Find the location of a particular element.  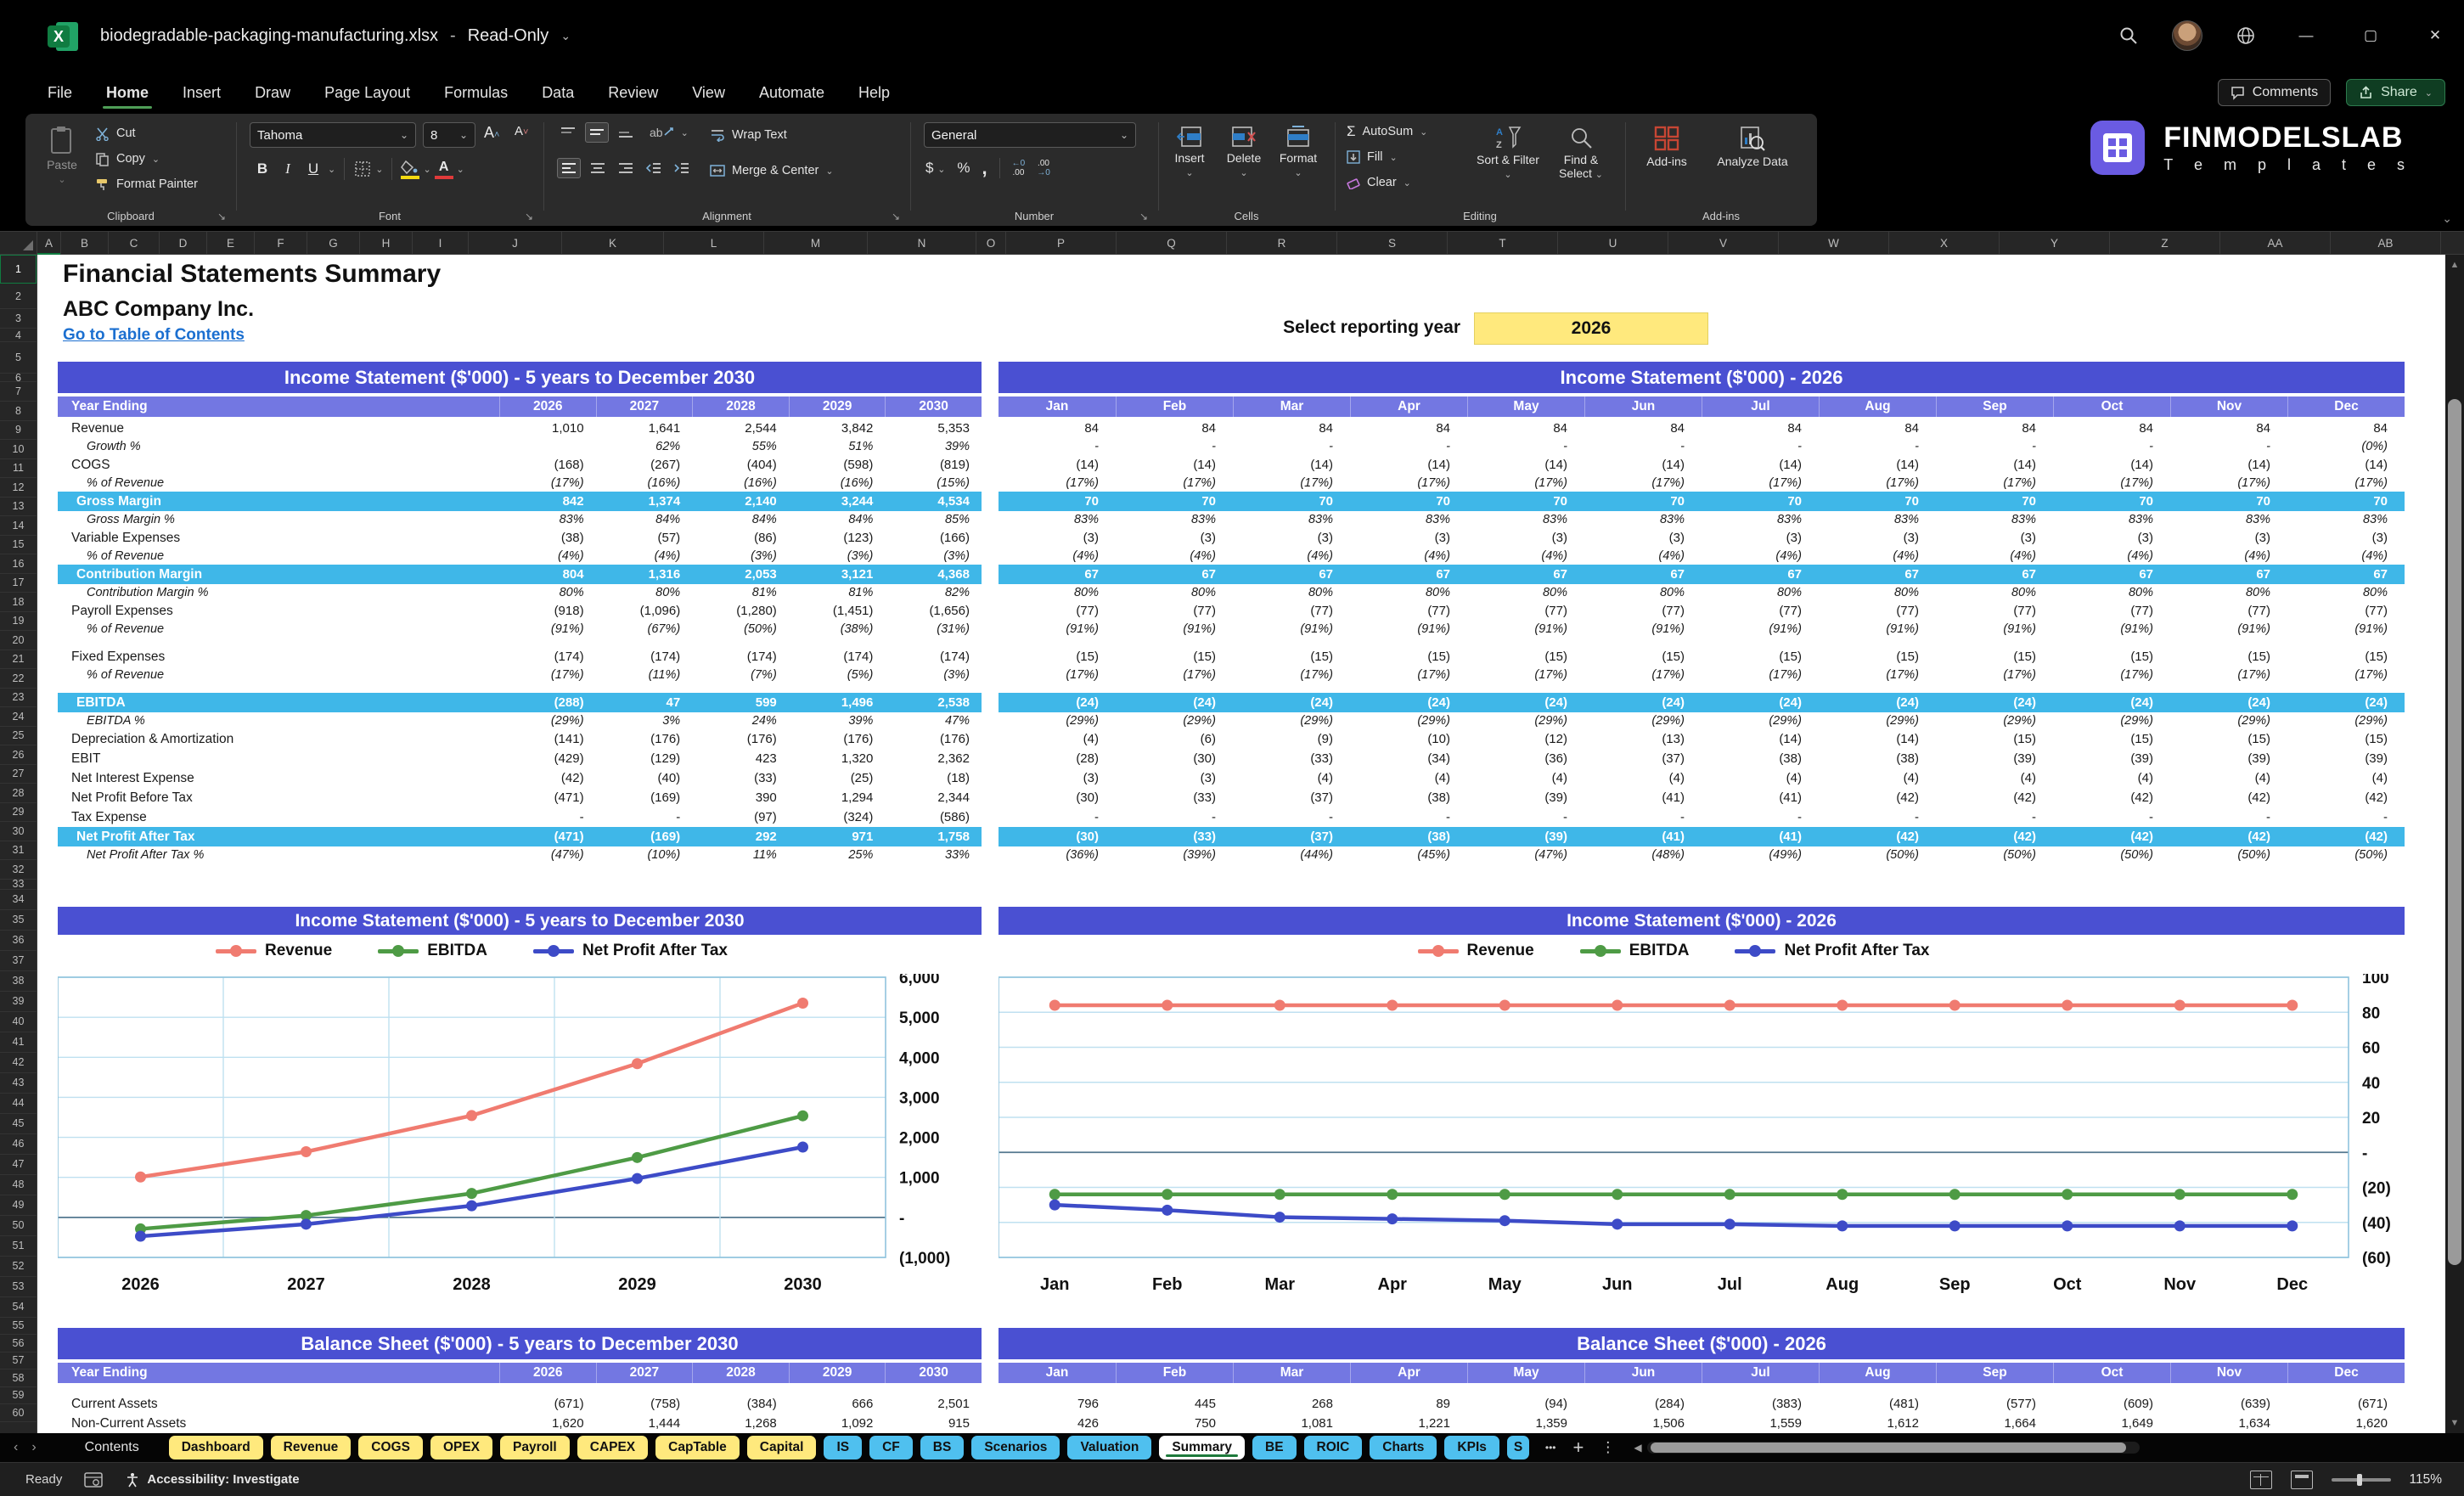

cell: (29%) is located at coordinates (1643, 720).